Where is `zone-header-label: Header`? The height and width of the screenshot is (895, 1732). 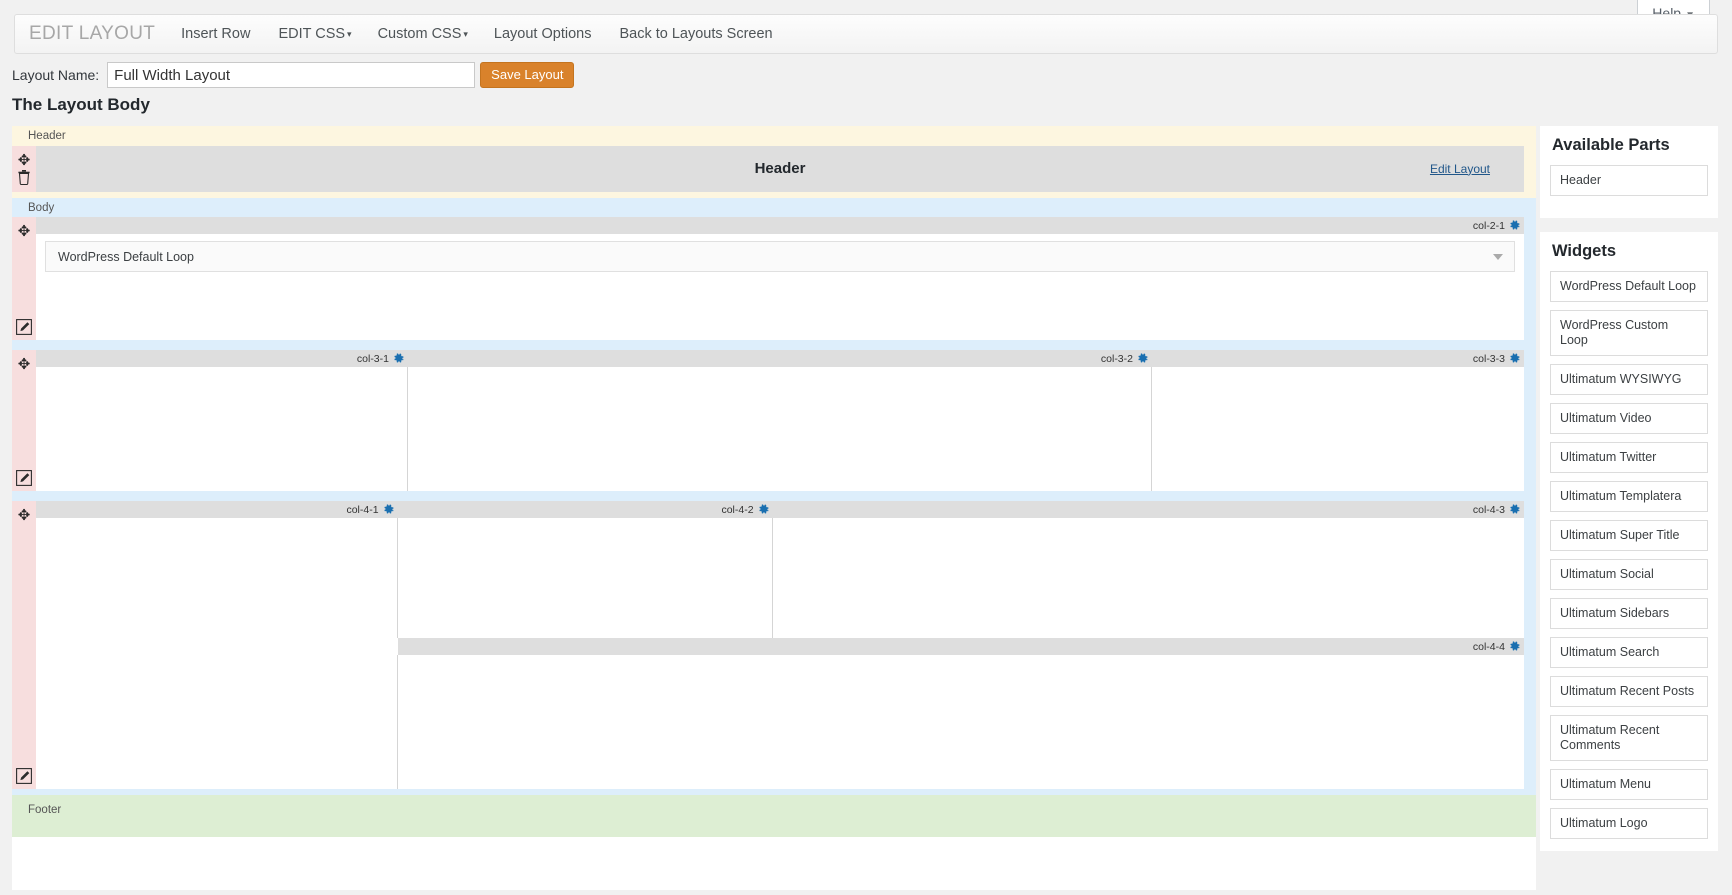 zone-header-label: Header is located at coordinates (47, 136).